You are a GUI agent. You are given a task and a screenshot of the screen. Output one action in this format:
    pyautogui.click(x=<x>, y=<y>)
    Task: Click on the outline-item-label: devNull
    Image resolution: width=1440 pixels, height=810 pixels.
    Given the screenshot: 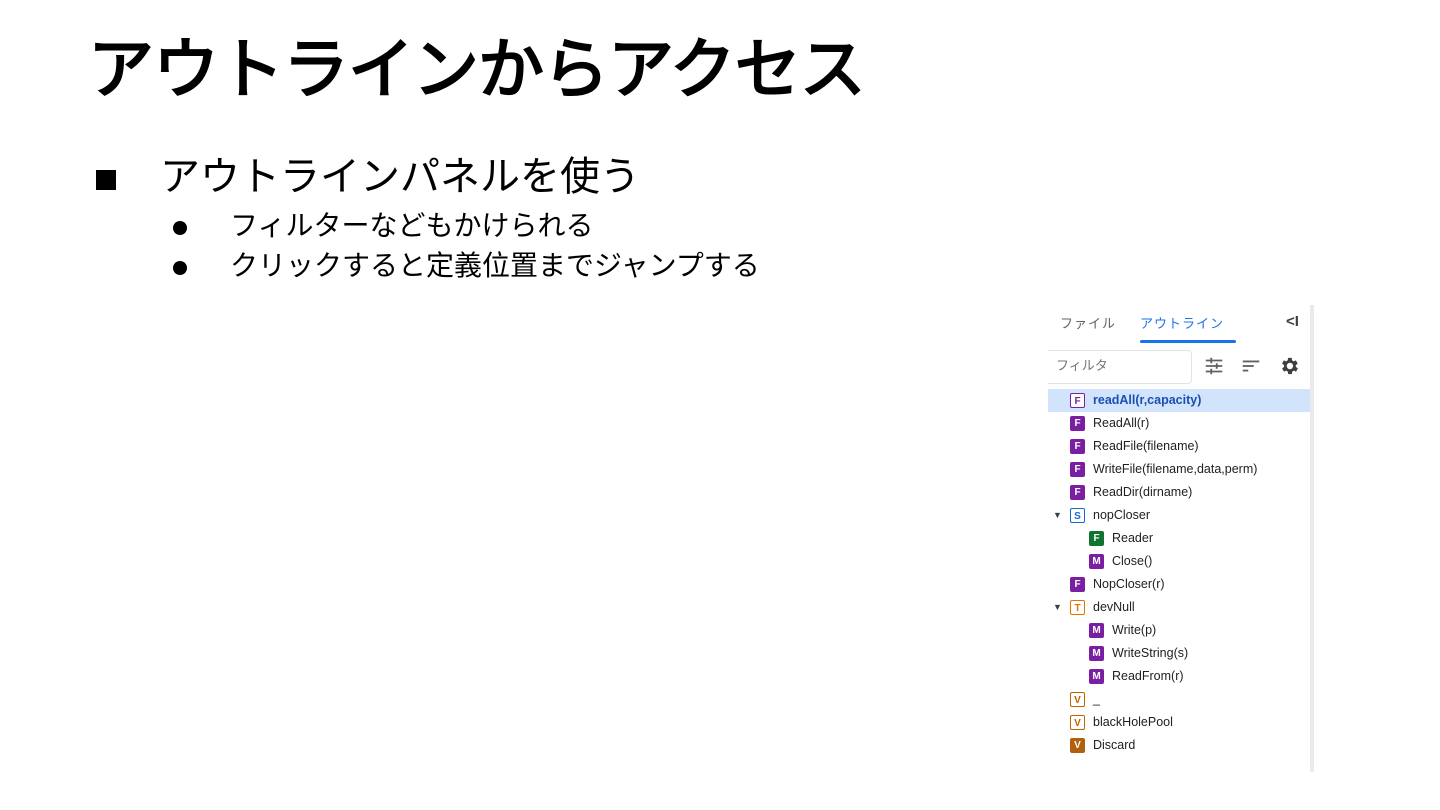 What is the action you would take?
    pyautogui.click(x=1114, y=607)
    